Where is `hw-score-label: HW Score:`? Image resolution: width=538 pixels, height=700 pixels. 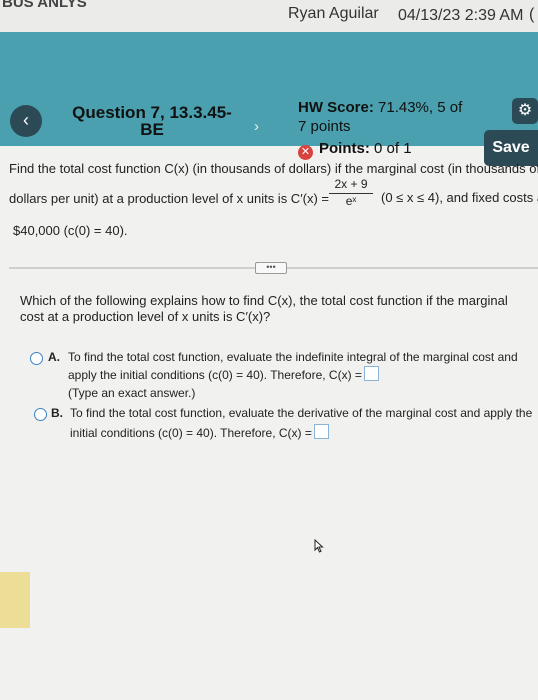 hw-score-label: HW Score: is located at coordinates (336, 107).